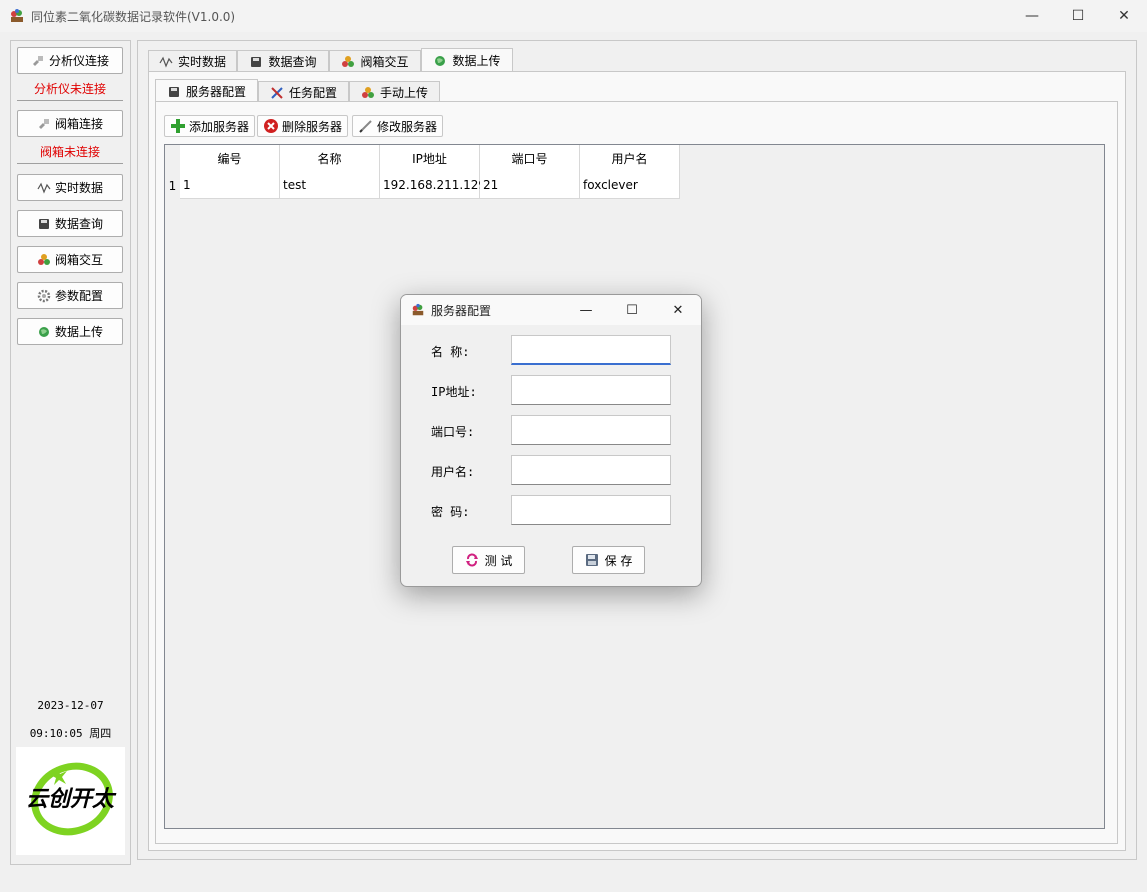 This screenshot has height=892, width=1147. What do you see at coordinates (591, 510) in the screenshot?
I see `password-input` at bounding box center [591, 510].